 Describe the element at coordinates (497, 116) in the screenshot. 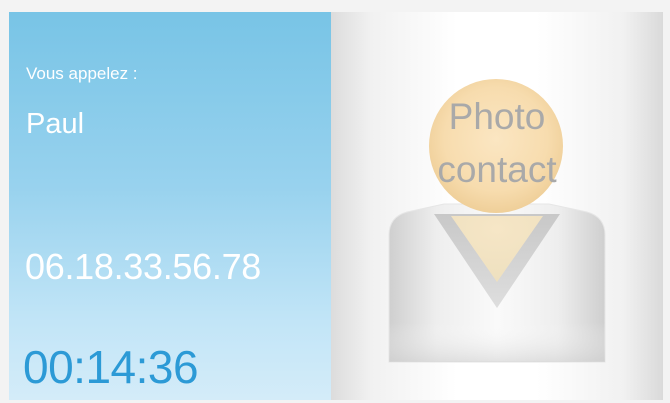

I see `photo-placeholder-label: Photo` at that location.